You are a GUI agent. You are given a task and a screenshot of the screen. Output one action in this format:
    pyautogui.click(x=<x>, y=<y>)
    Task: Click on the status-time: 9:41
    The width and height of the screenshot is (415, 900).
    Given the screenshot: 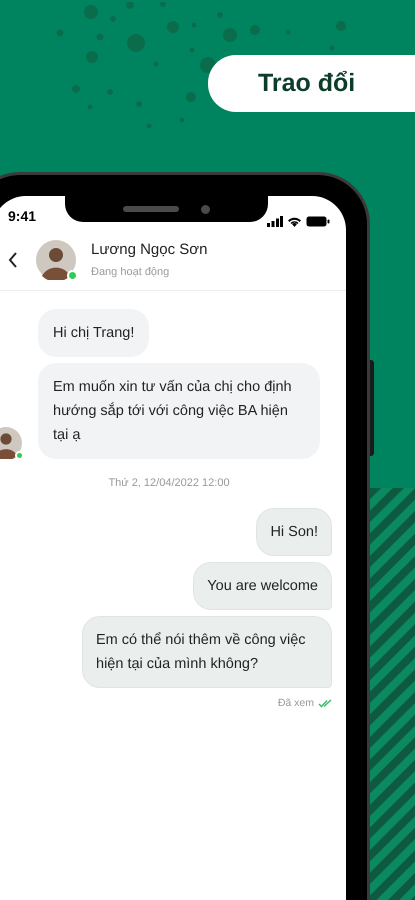 What is the action you would take?
    pyautogui.click(x=22, y=216)
    